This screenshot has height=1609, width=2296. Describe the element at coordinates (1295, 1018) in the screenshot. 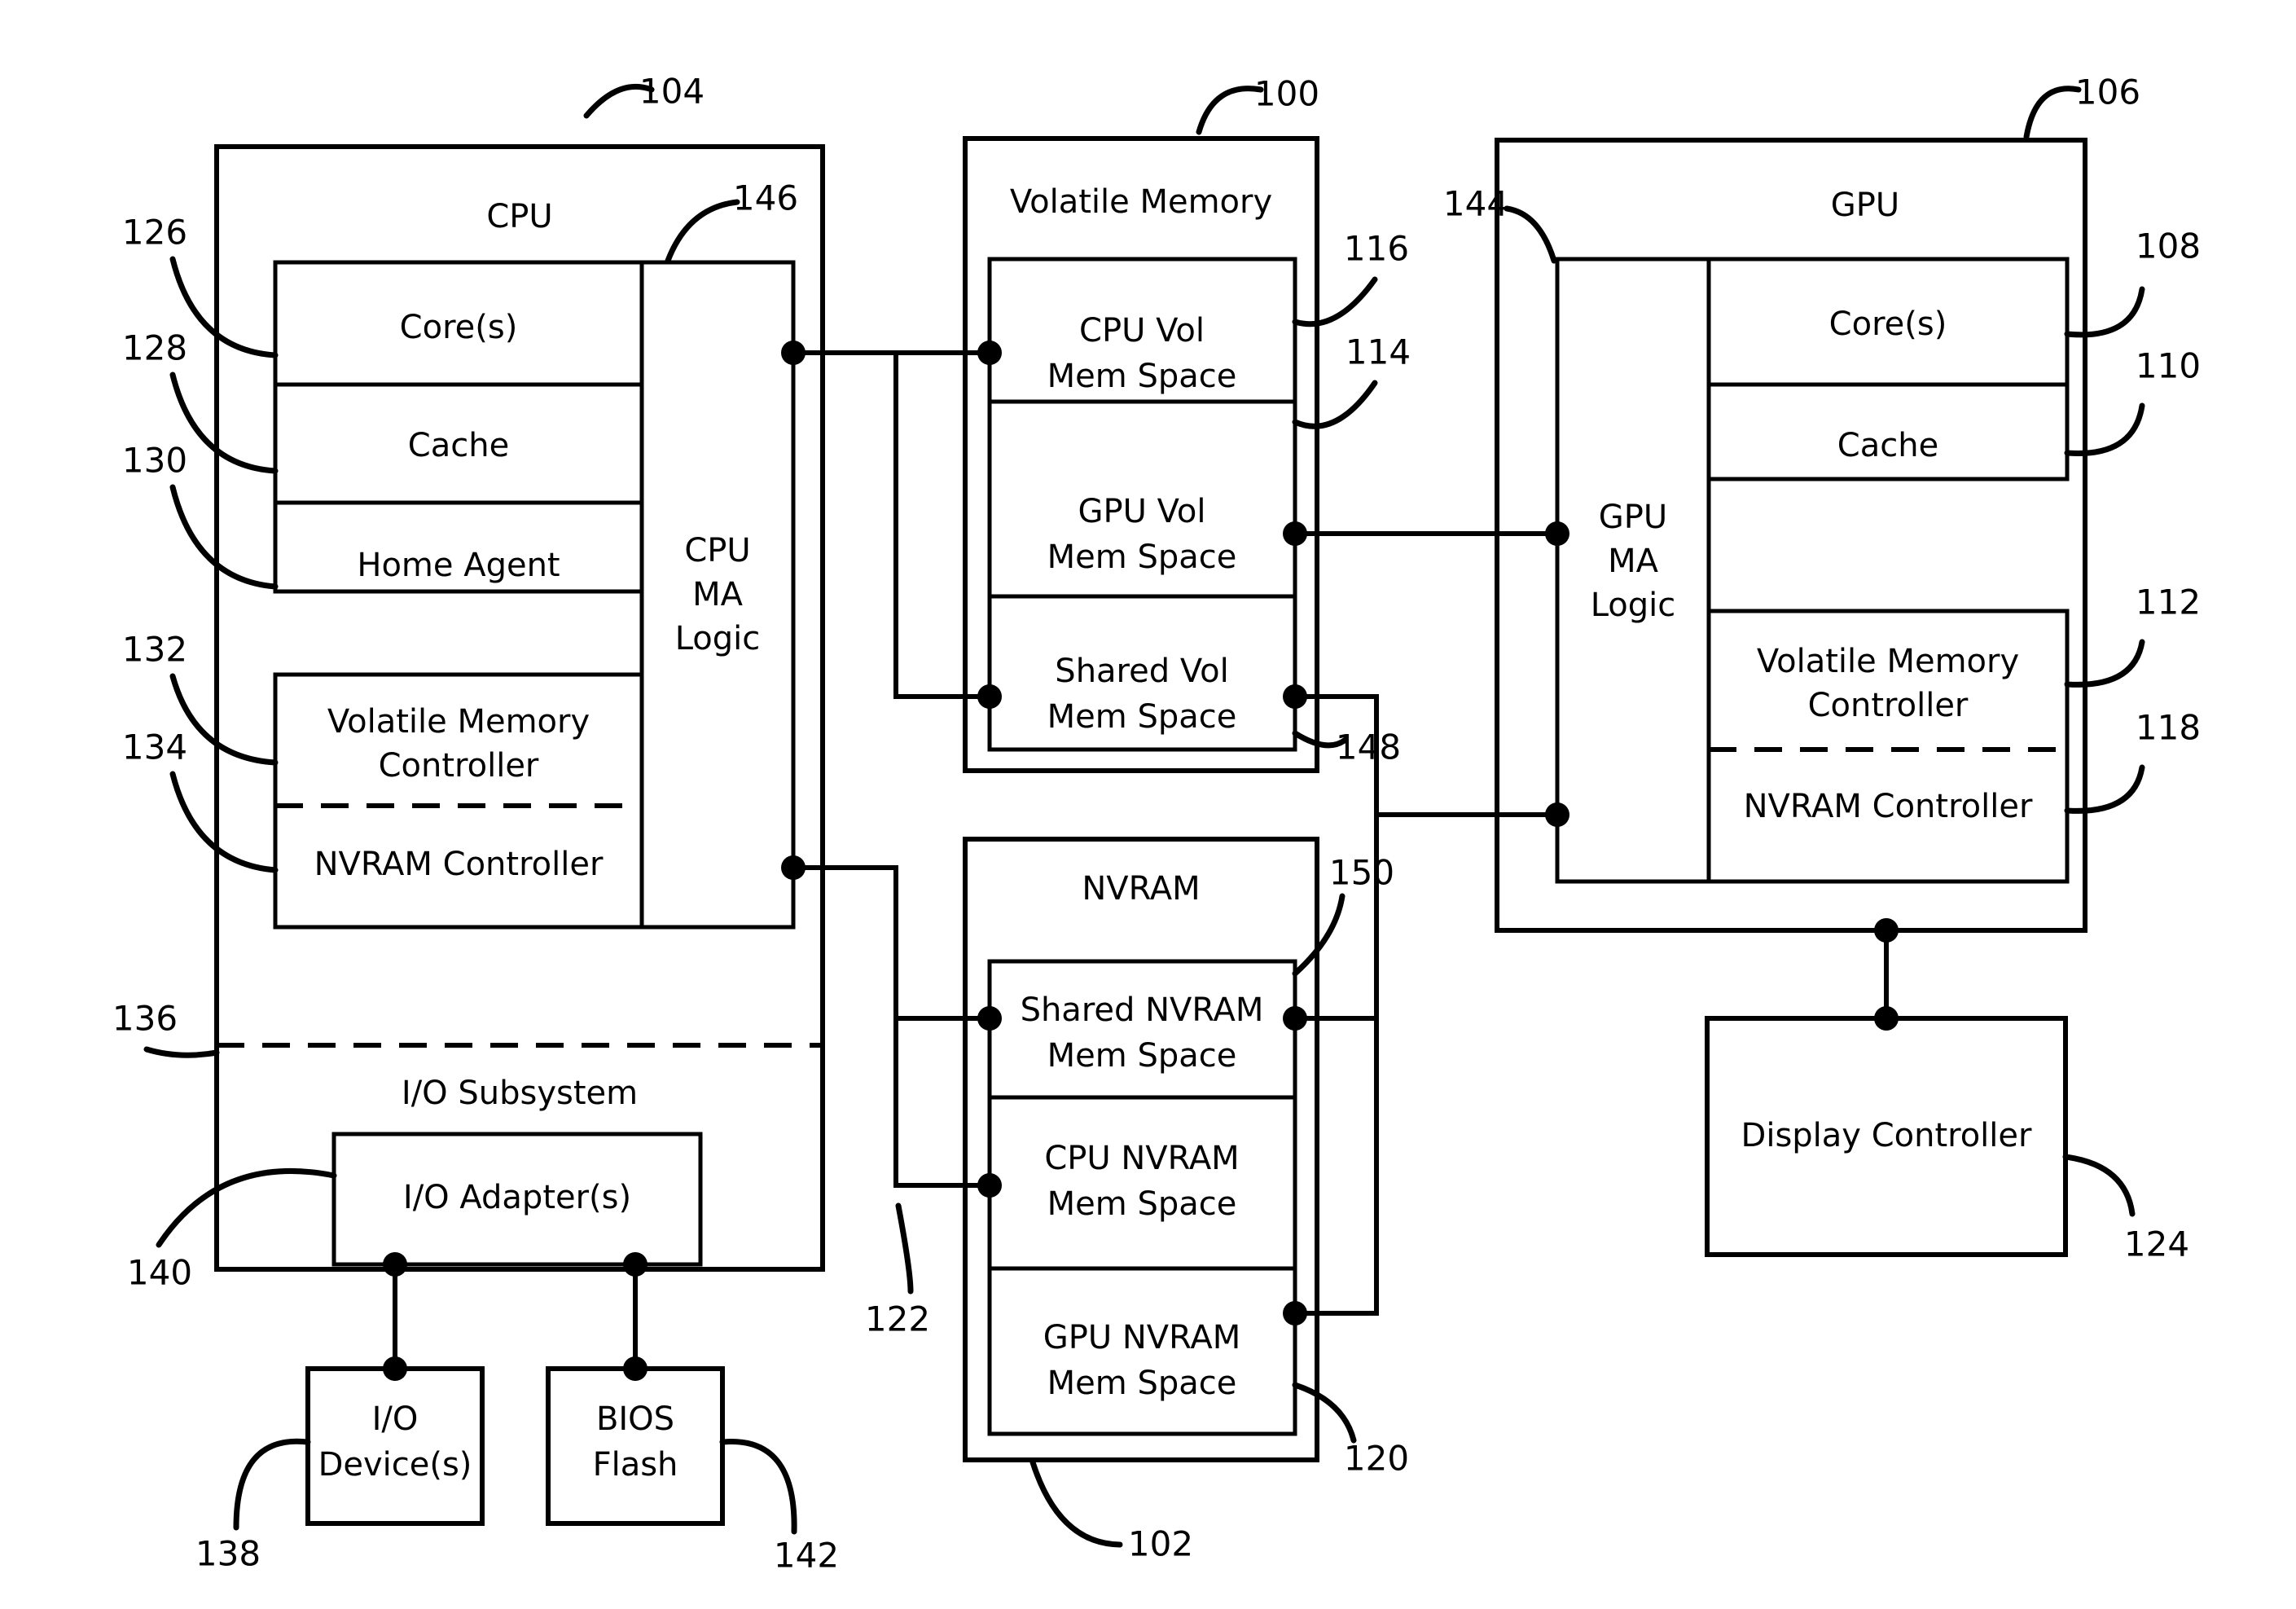

I see `junction-dot-sharednvram-right` at that location.